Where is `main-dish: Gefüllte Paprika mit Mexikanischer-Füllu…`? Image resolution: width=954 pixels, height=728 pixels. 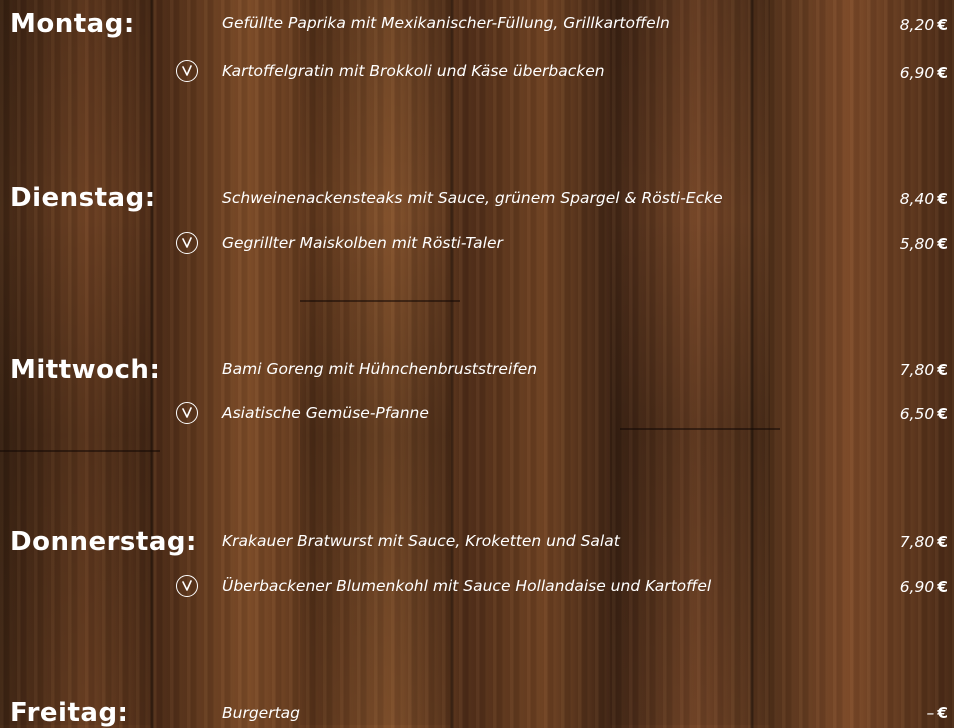 main-dish: Gefüllte Paprika mit Mexikanischer-Füllu… is located at coordinates (446, 23).